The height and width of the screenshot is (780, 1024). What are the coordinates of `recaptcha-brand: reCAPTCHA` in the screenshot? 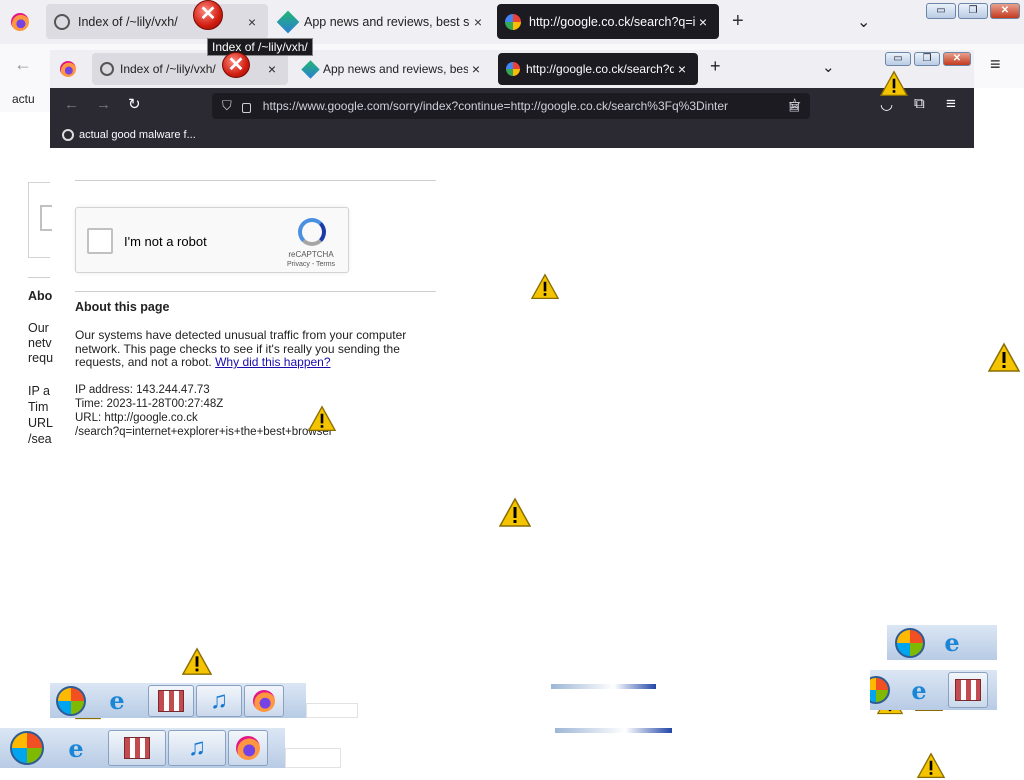 It's located at (311, 254).